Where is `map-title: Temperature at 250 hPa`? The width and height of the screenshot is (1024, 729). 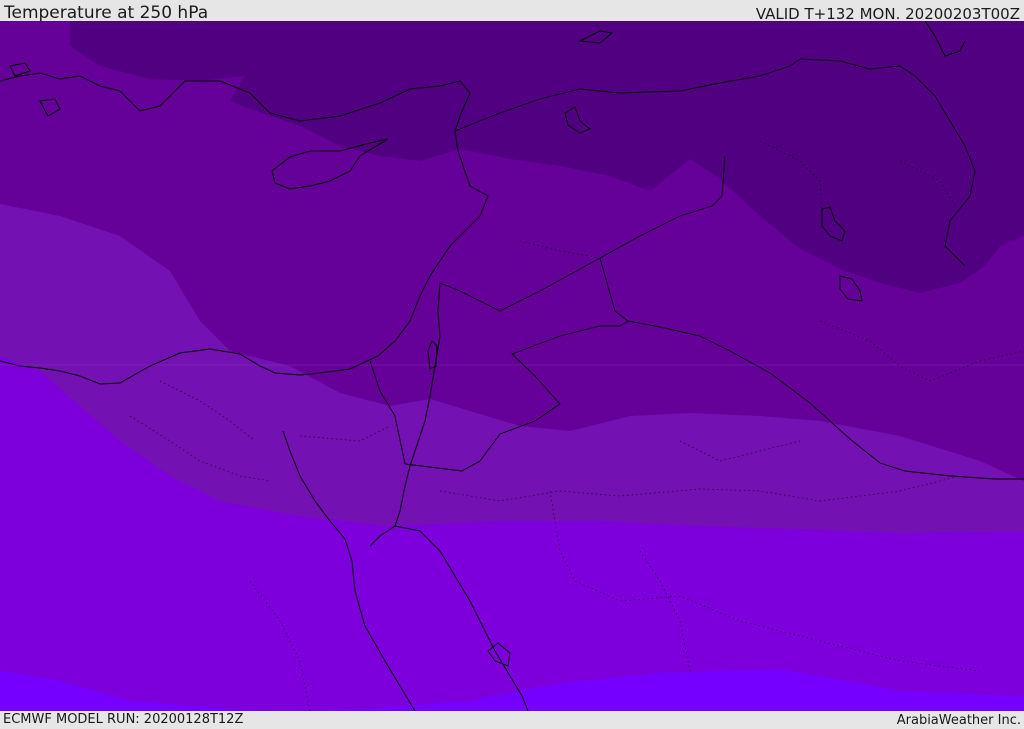
map-title: Temperature at 250 hPa is located at coordinates (106, 13).